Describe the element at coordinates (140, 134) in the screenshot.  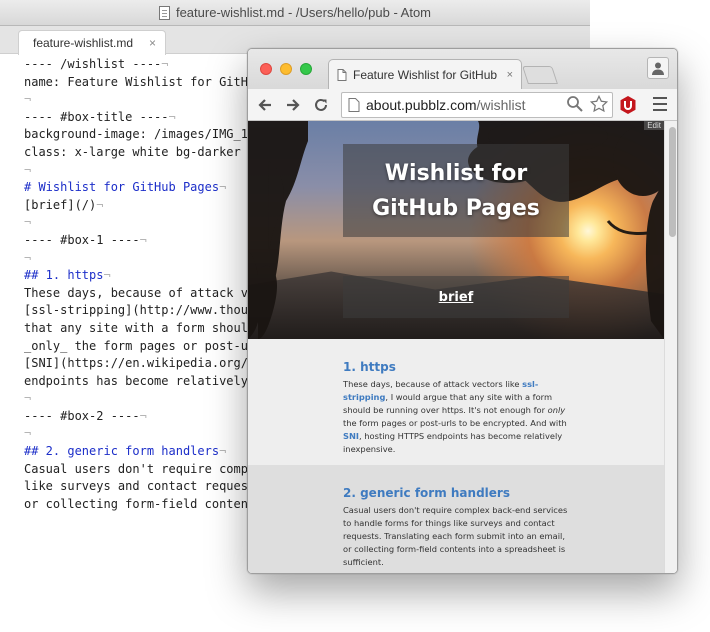
I see `code-line-text: background-image: /images/IMG_1Z` at that location.